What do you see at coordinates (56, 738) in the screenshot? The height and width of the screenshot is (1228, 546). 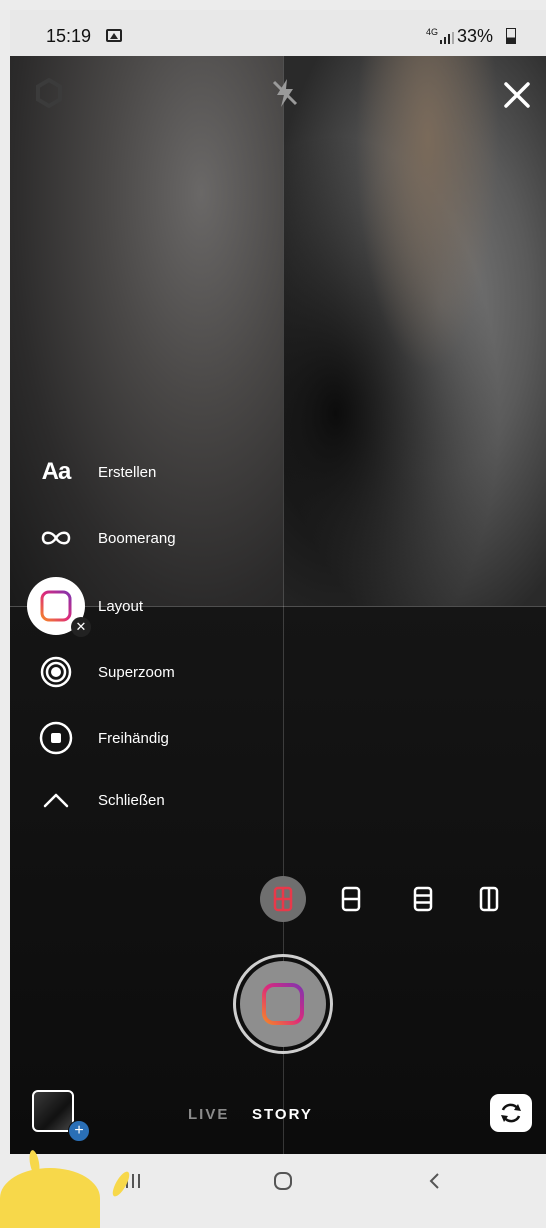 I see `record-icon` at bounding box center [56, 738].